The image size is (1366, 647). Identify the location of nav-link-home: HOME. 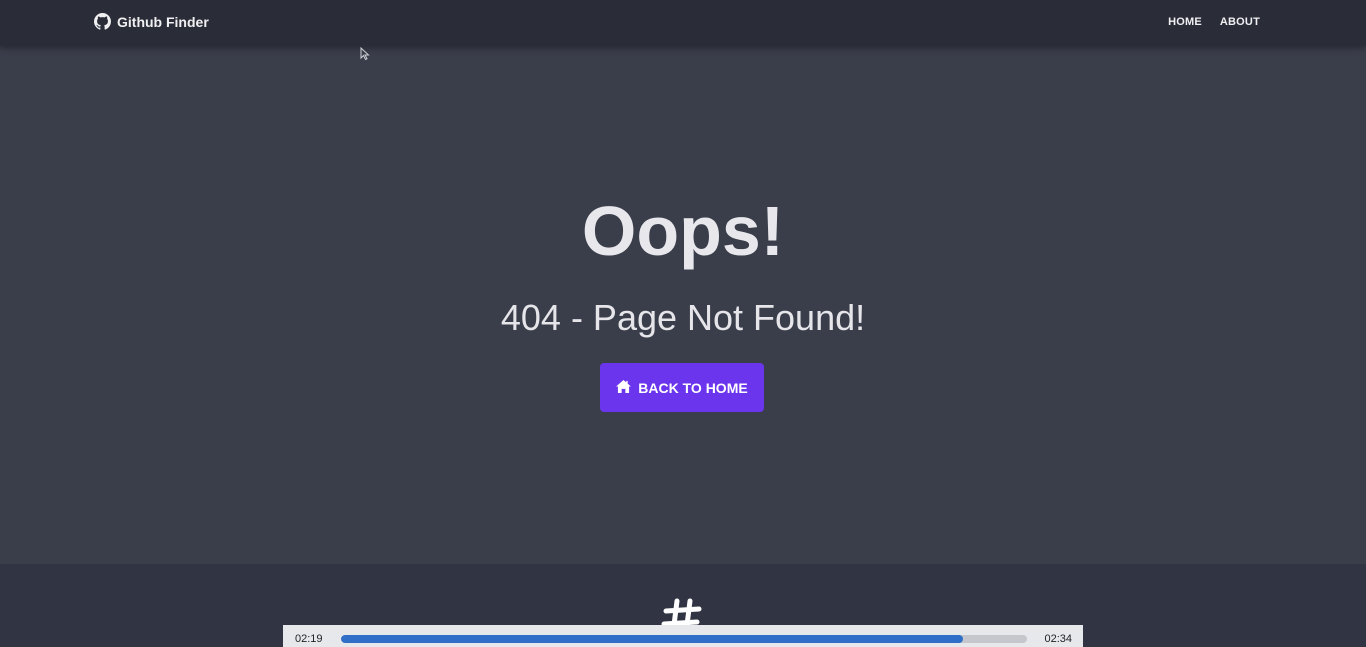
(1185, 22).